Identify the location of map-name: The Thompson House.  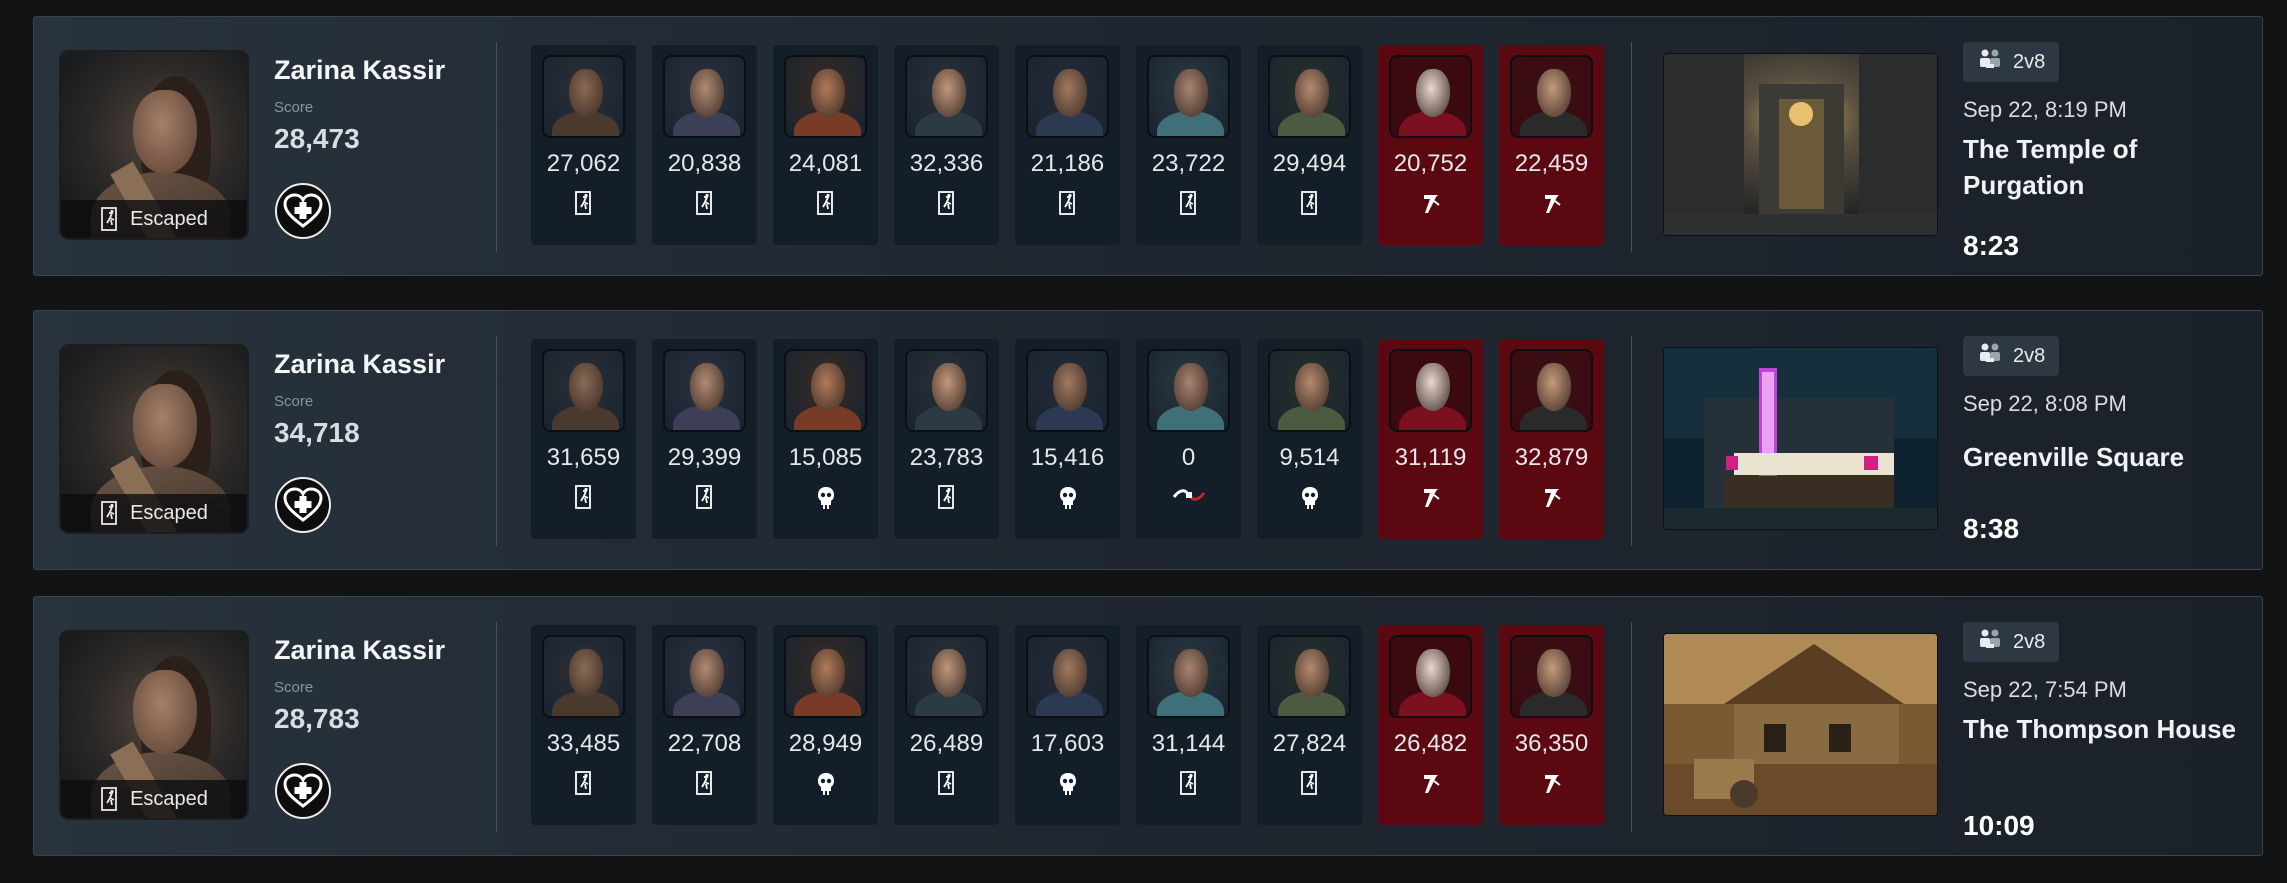
(2099, 729).